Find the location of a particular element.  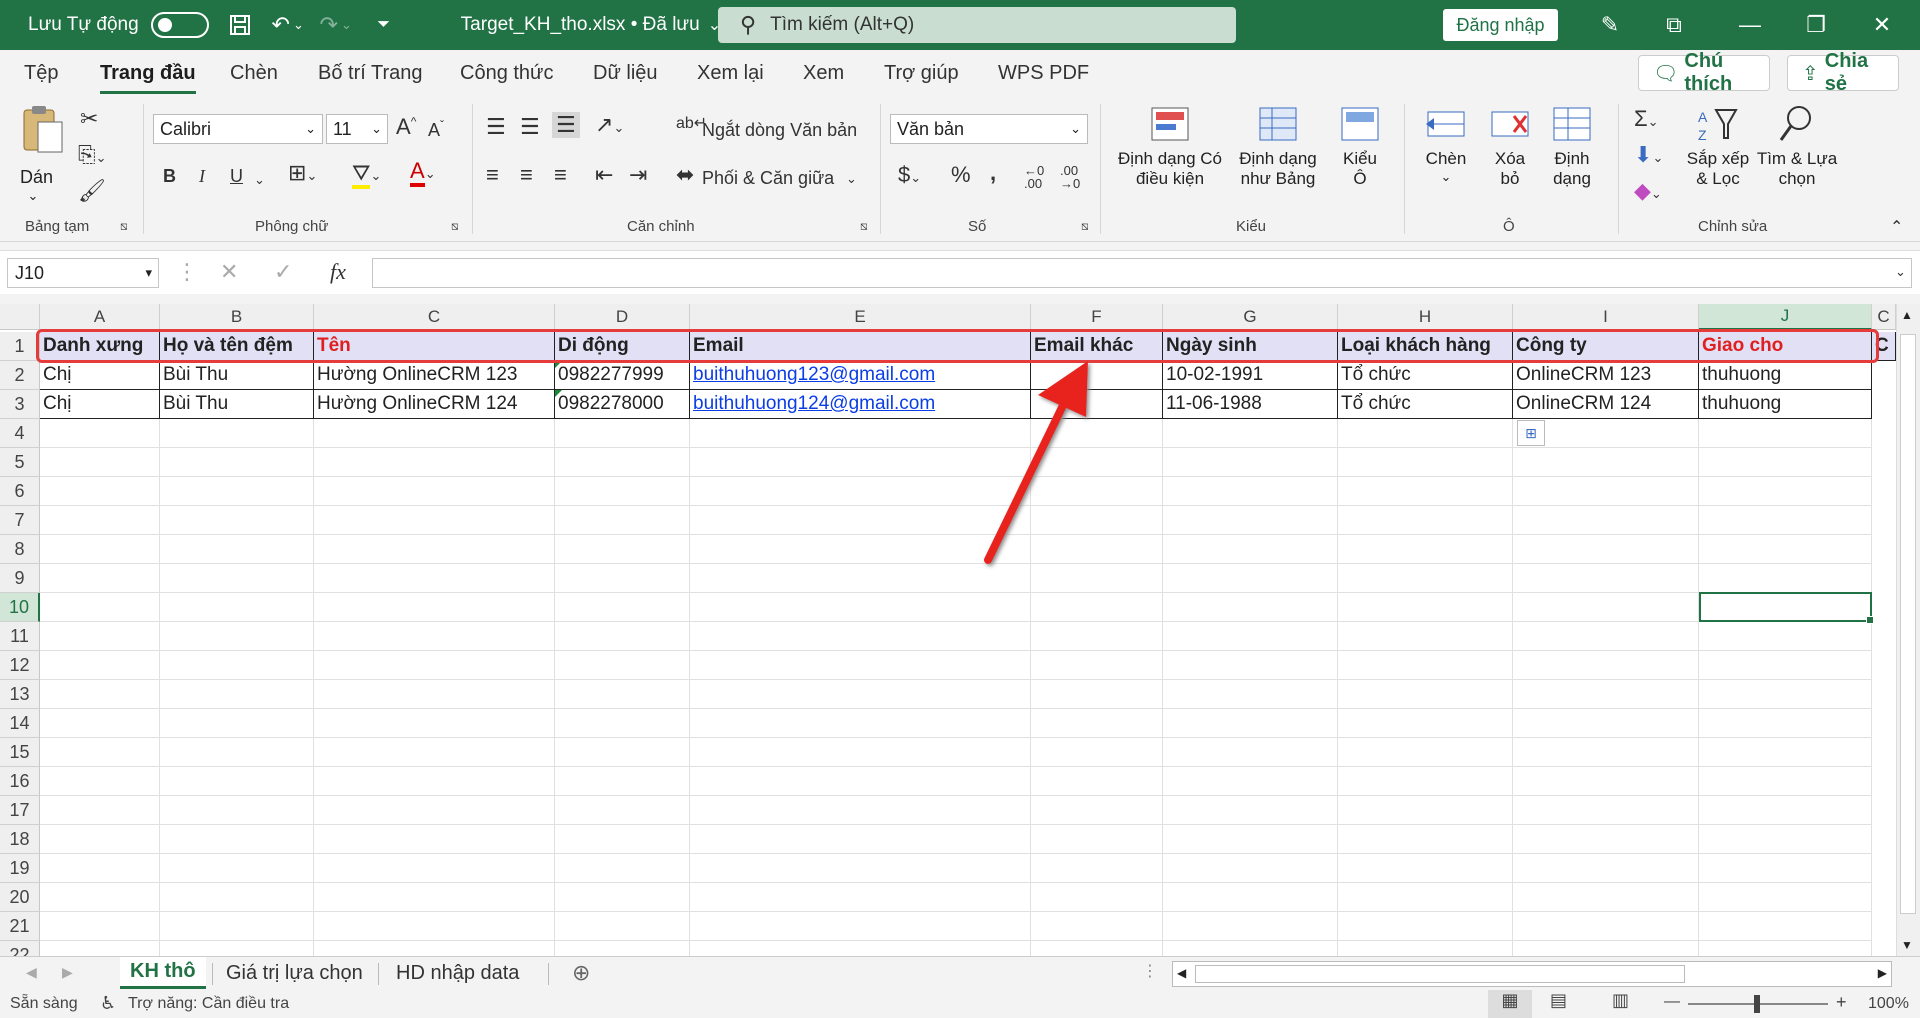

search-box: ⚲ Tìm kiếm (Alt+Q) is located at coordinates (977, 25).